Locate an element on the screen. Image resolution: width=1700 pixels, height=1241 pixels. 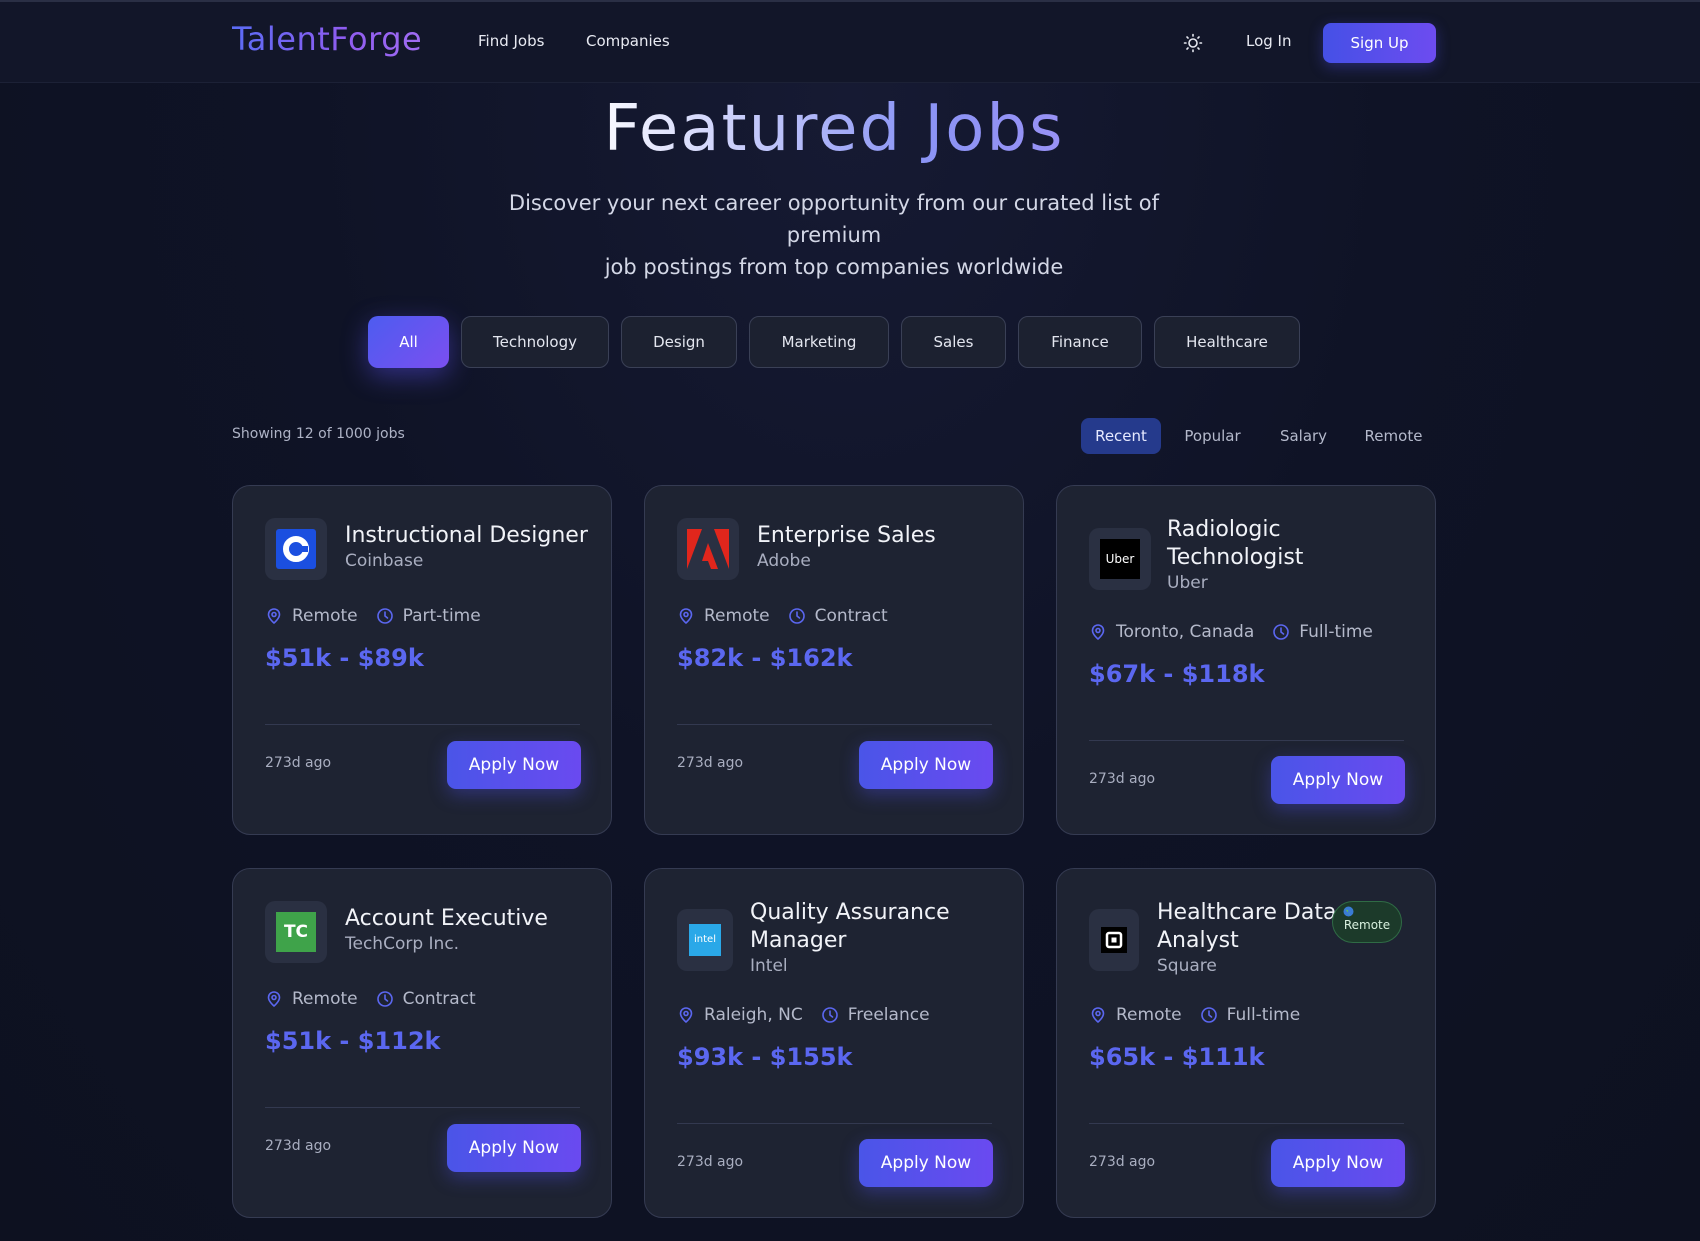
intel-logo-icon: intel is located at coordinates (705, 940).